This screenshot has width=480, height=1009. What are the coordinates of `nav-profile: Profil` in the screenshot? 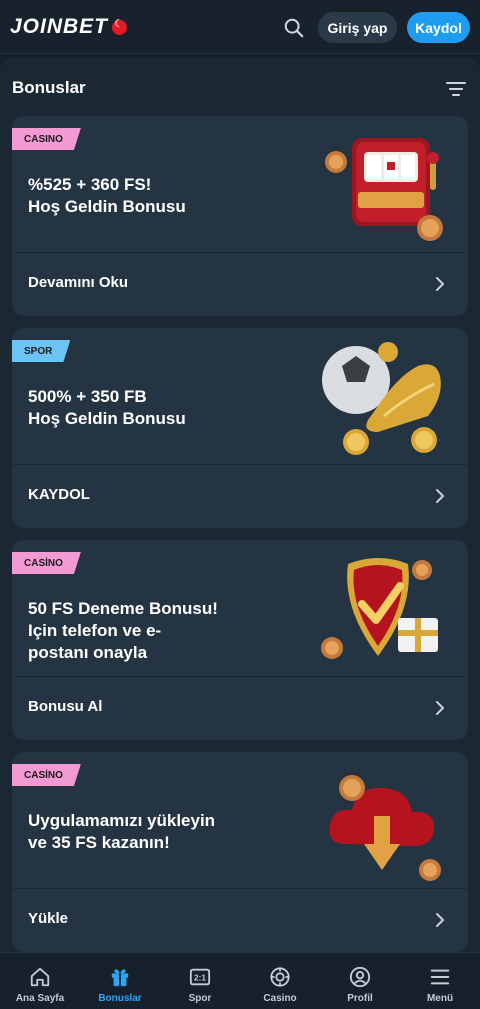 It's located at (360, 981).